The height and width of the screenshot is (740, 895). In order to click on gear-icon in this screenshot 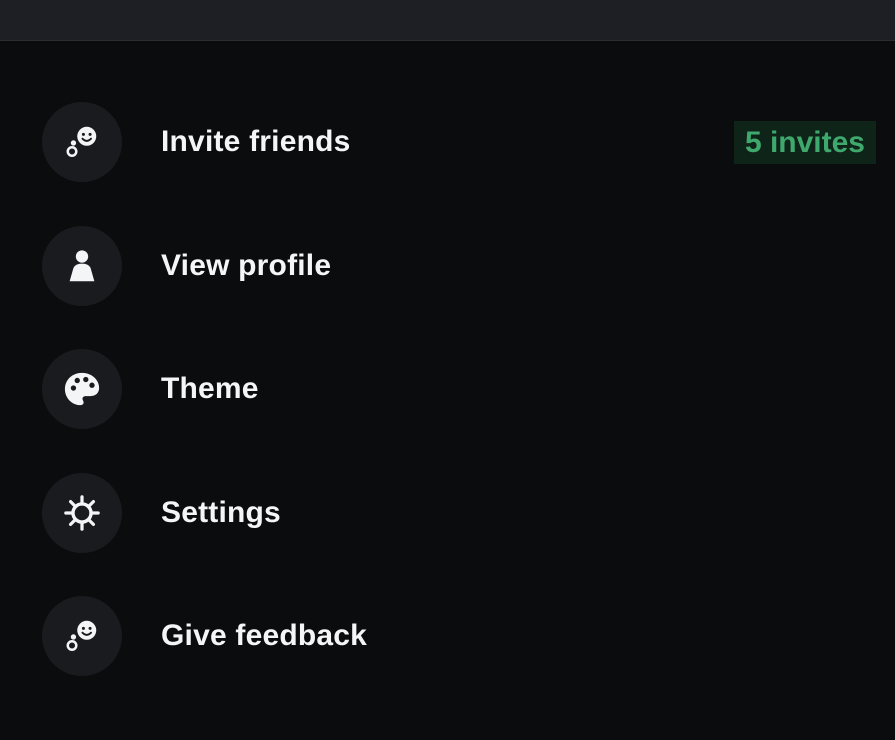, I will do `click(82, 512)`.